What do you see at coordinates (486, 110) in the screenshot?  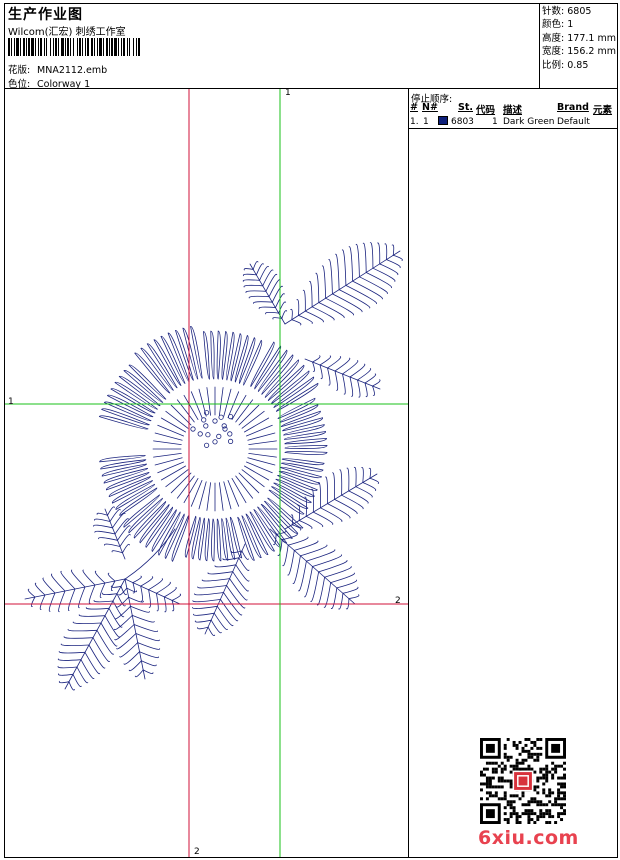 I see `col-header-code: 代码` at bounding box center [486, 110].